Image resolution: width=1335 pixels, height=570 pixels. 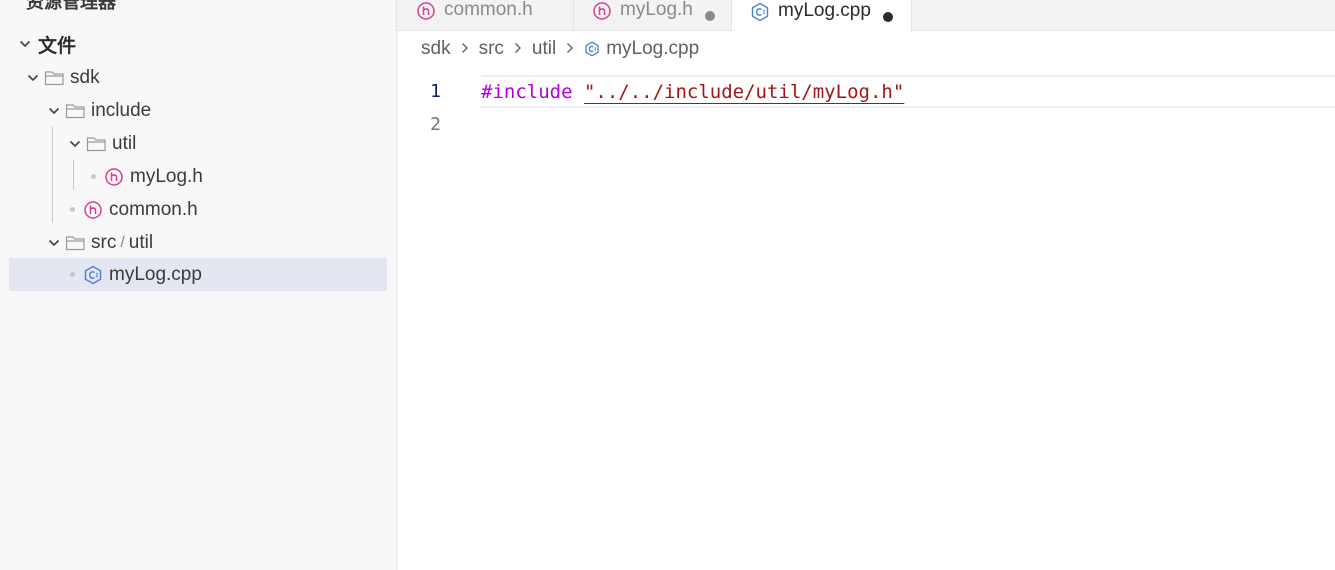 I want to click on editor-tab-bar: common.h myLog.h myLog.cpp, so click(x=866, y=16).